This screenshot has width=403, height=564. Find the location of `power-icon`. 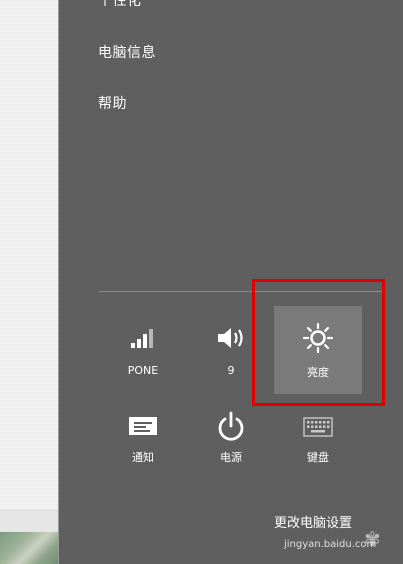

power-icon is located at coordinates (231, 427).